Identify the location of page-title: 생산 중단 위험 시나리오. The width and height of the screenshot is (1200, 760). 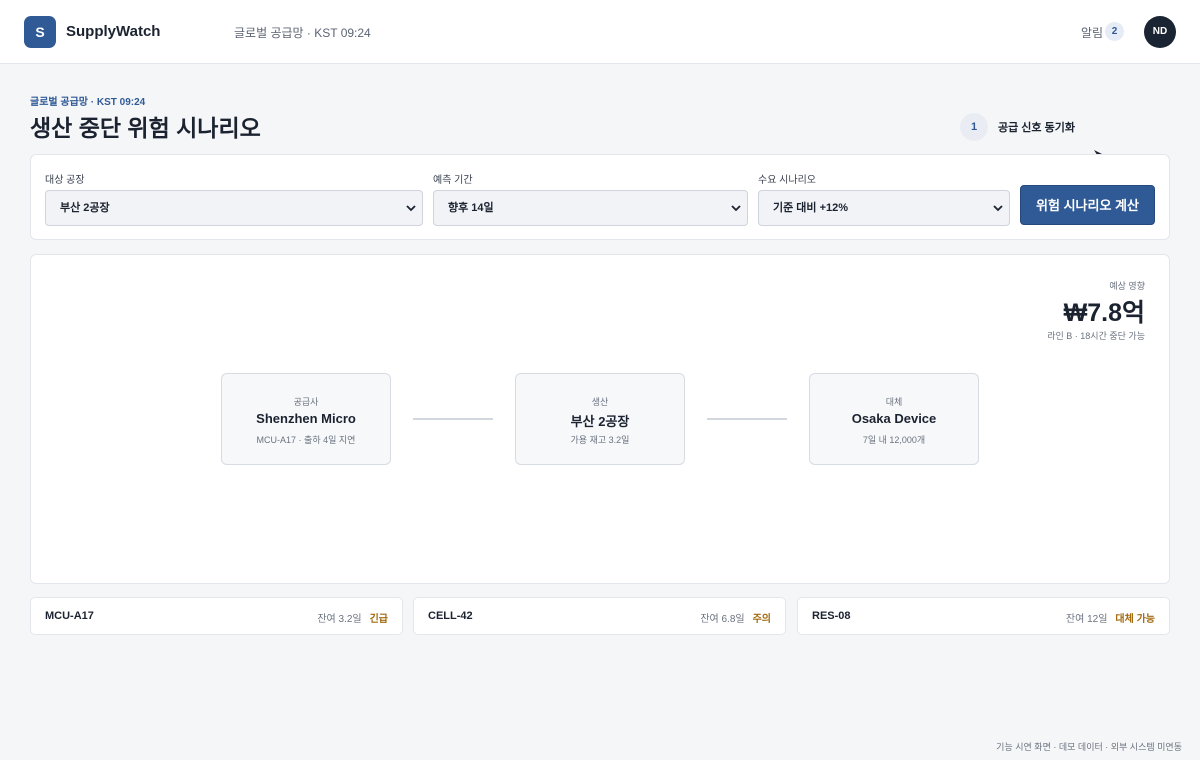
(145, 128).